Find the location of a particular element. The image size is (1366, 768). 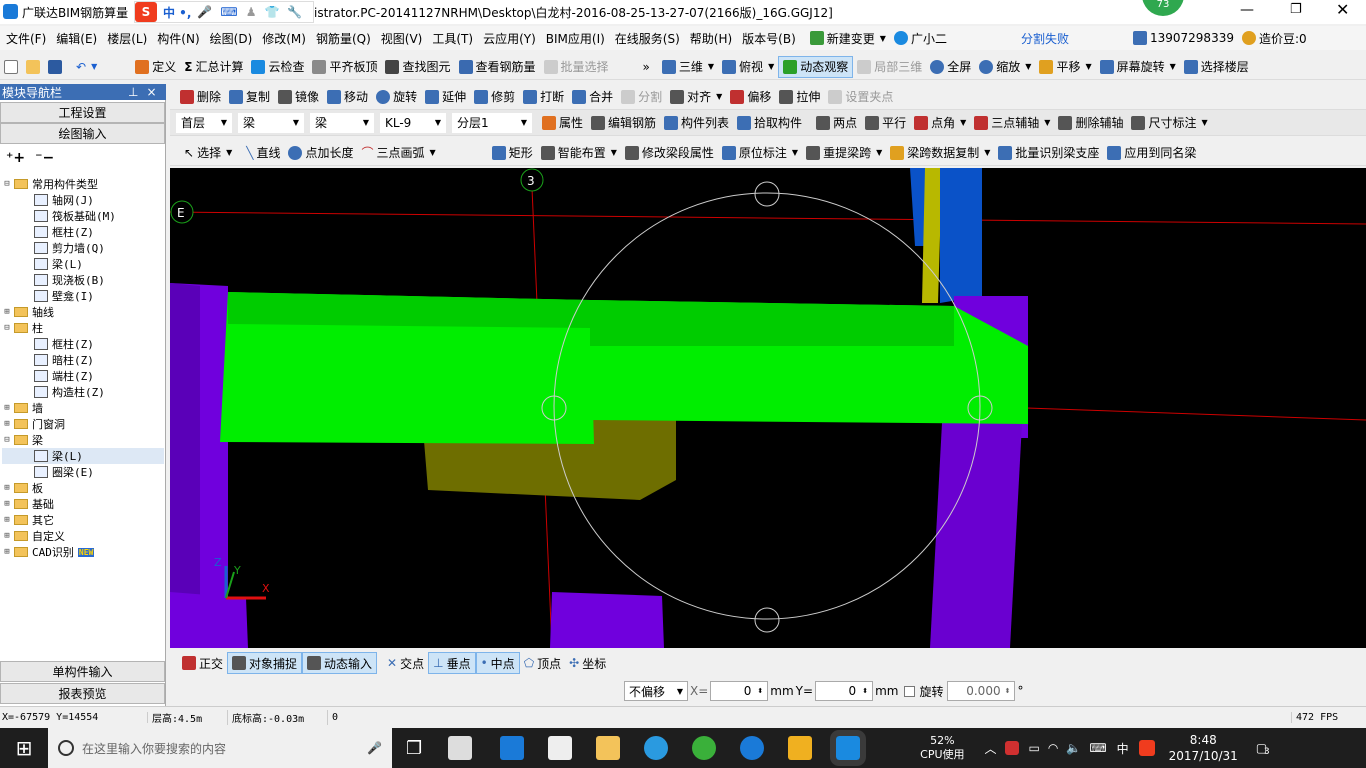

tree-folder: ⊞ 自定义 is located at coordinates (83, 536).